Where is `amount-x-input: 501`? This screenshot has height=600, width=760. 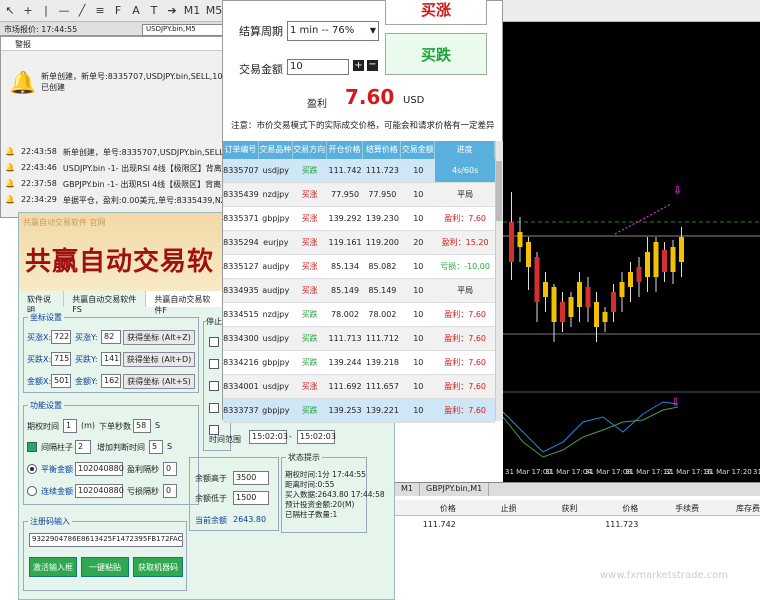
amount-x-input: 501 is located at coordinates (61, 381).